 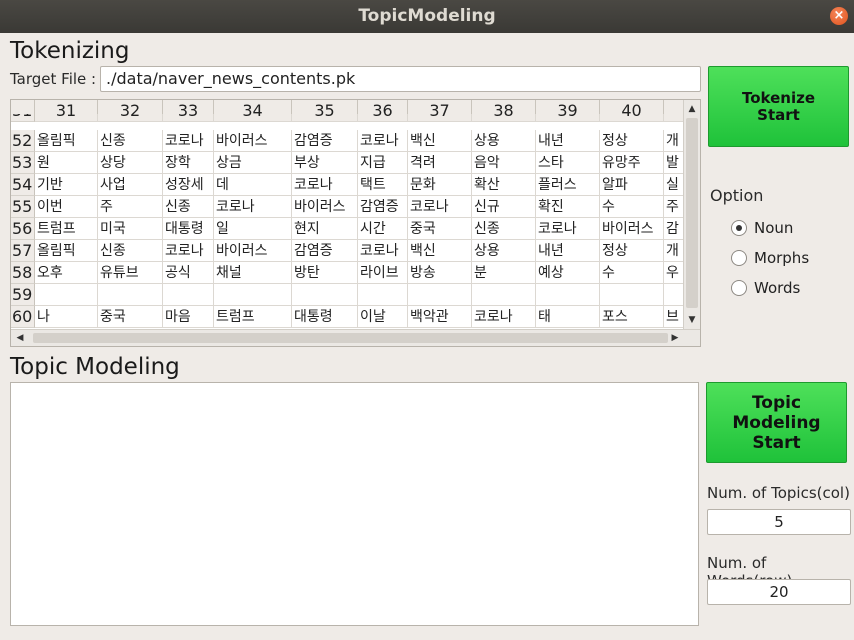 I want to click on words-radio, so click(x=739, y=288).